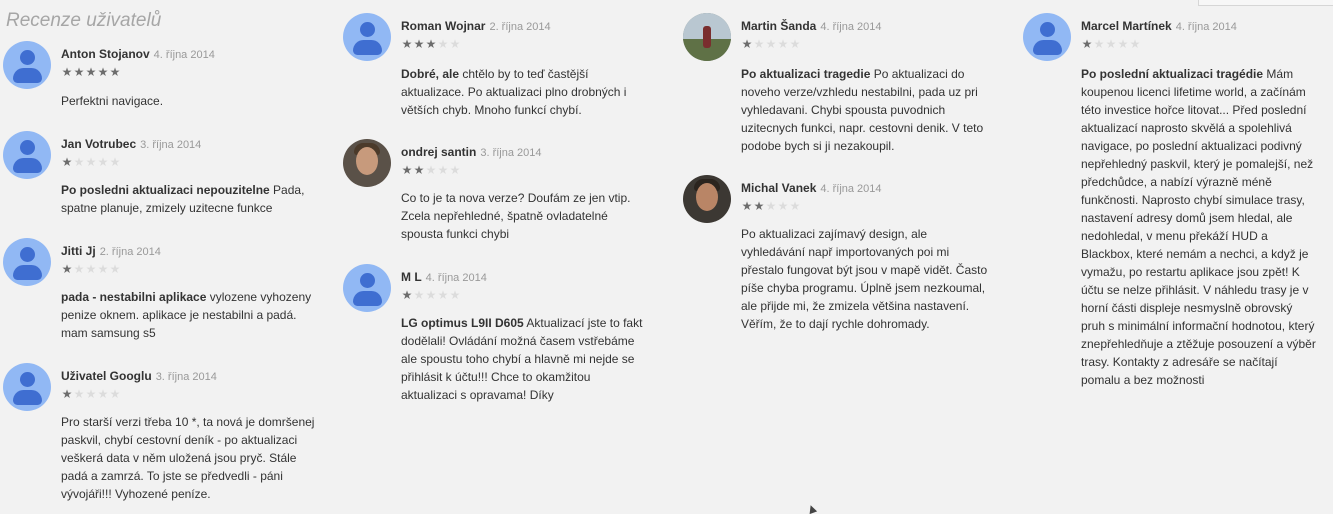 The width and height of the screenshot is (1333, 514). I want to click on section-title: Recenze uživatelů, so click(84, 20).